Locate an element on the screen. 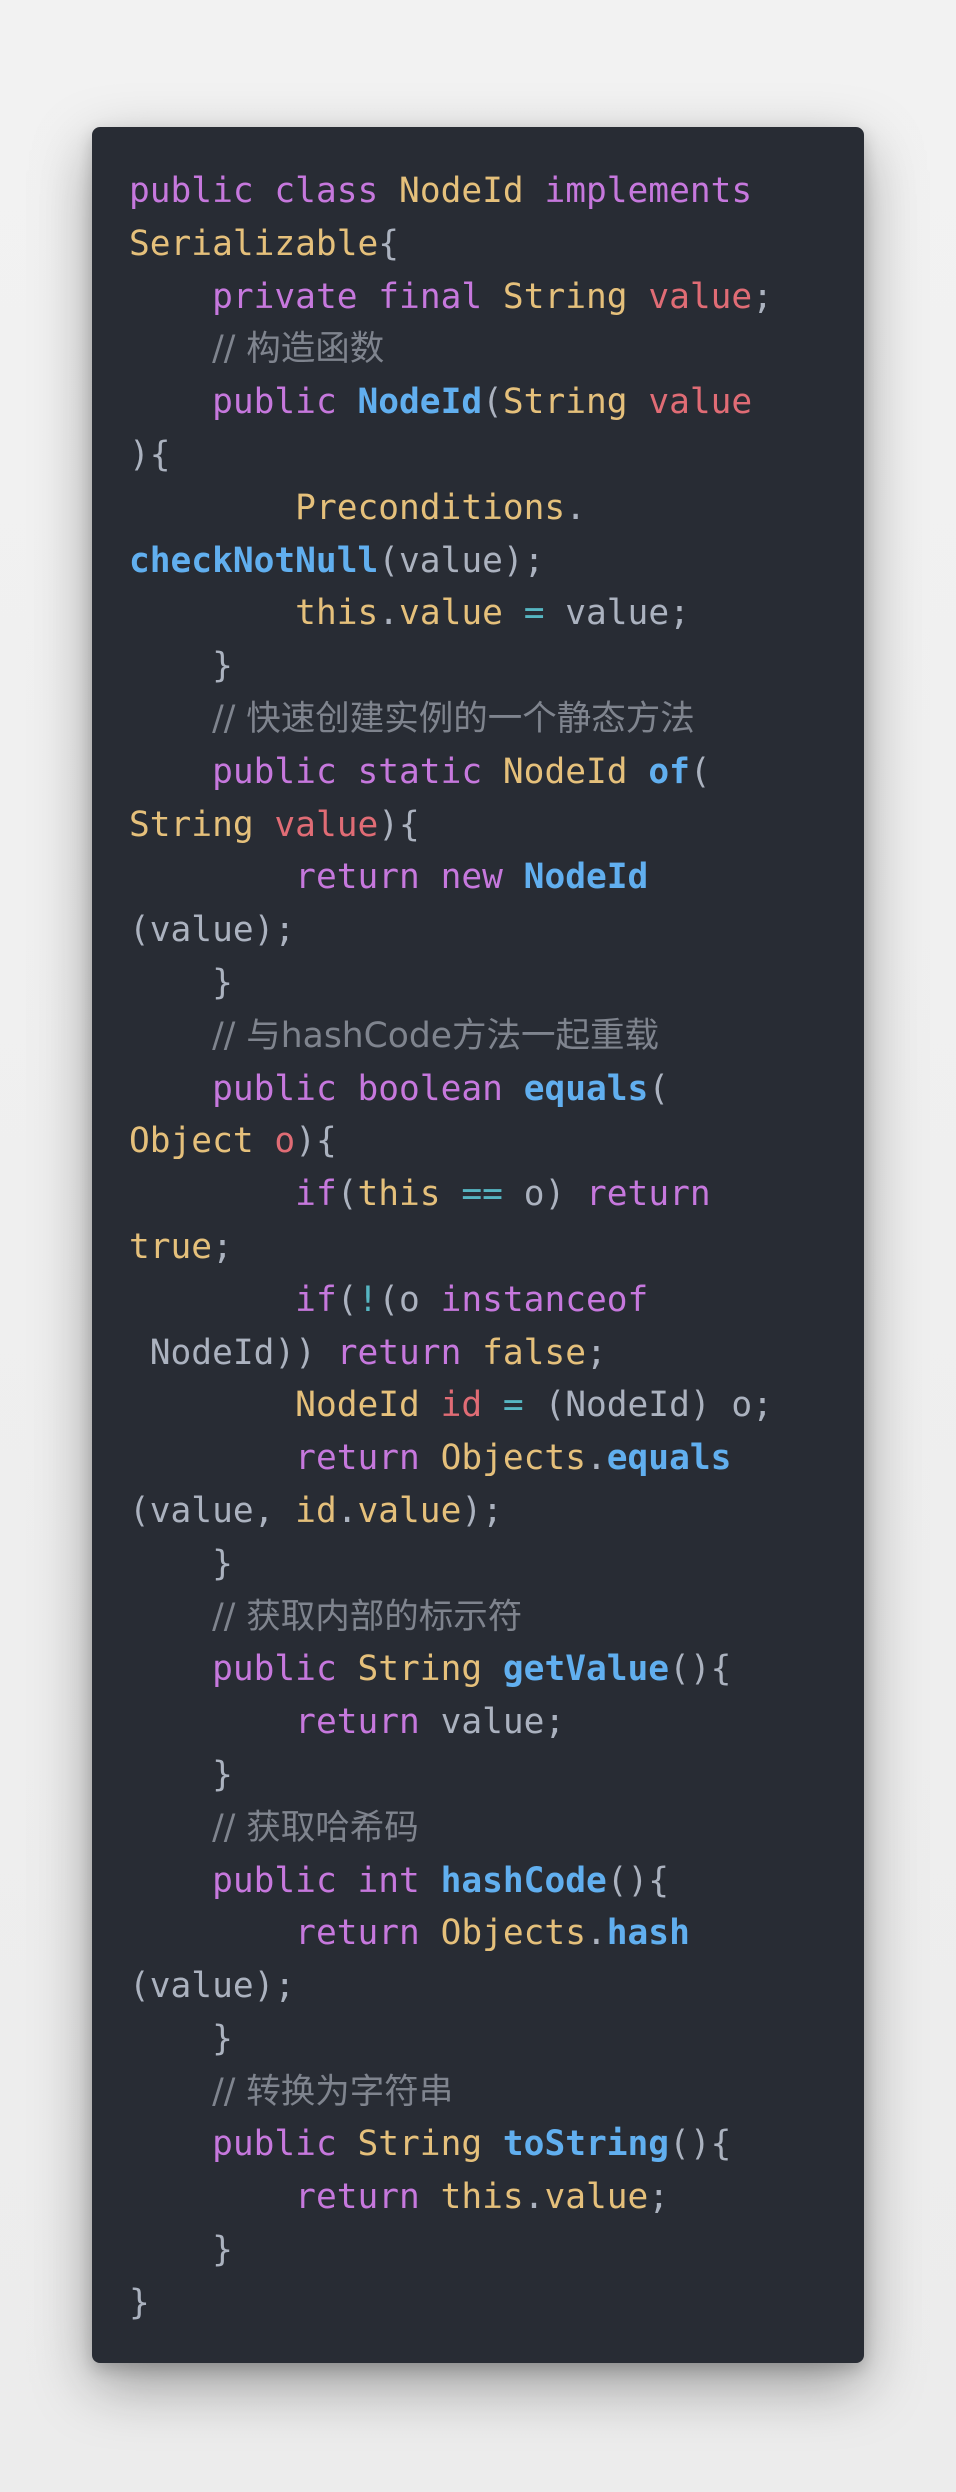  code-line: // 快速创建实例的一个静态方法 is located at coordinates (451, 719).